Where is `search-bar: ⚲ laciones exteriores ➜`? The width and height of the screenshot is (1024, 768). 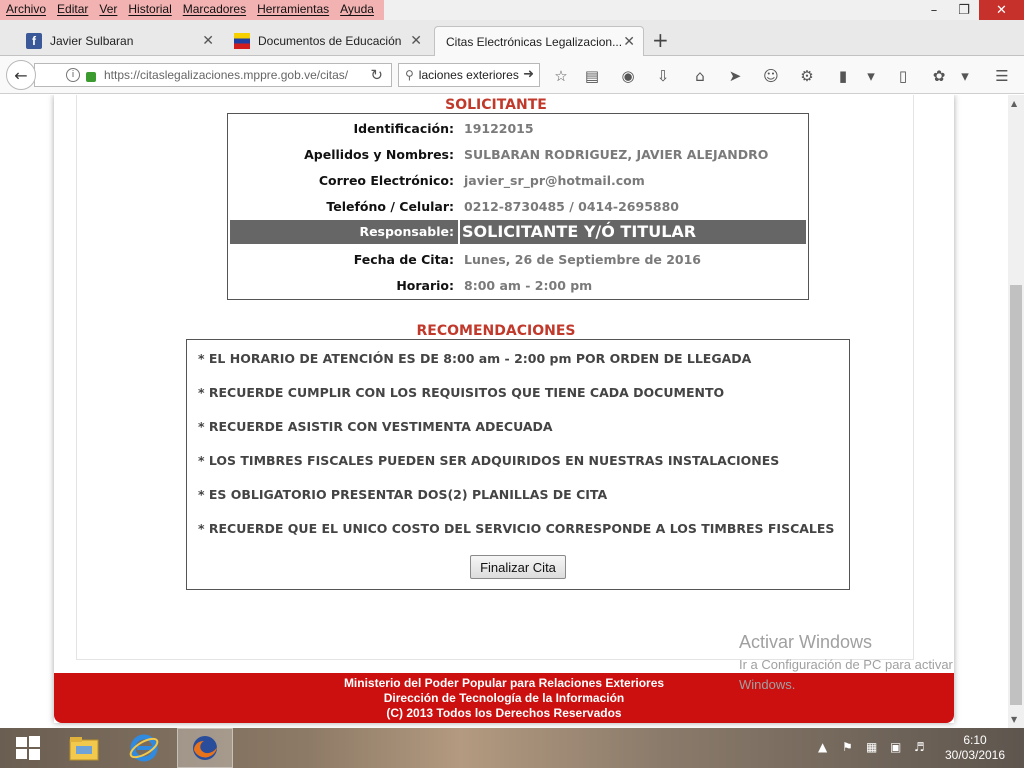
search-bar: ⚲ laciones exteriores ➜ is located at coordinates (469, 75).